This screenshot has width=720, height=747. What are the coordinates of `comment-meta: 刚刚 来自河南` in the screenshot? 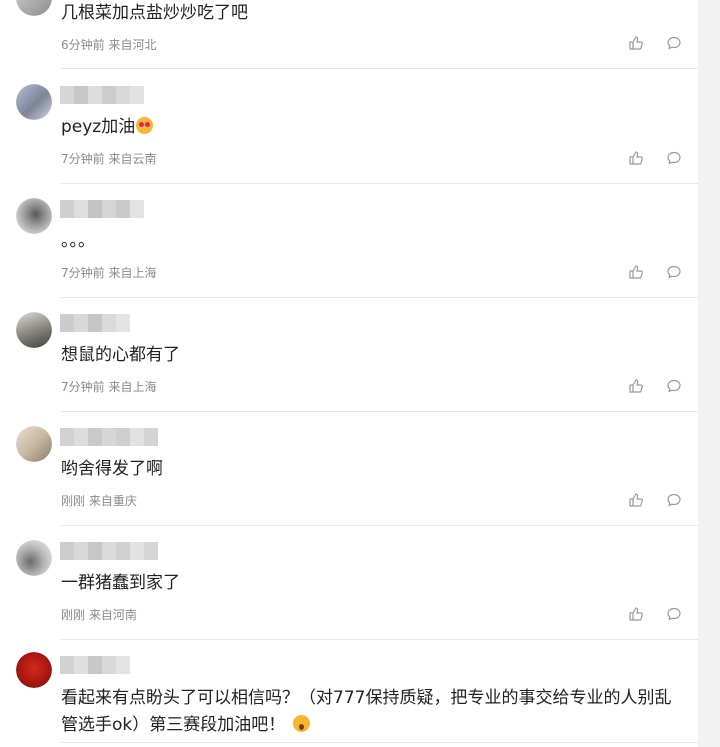 It's located at (99, 615).